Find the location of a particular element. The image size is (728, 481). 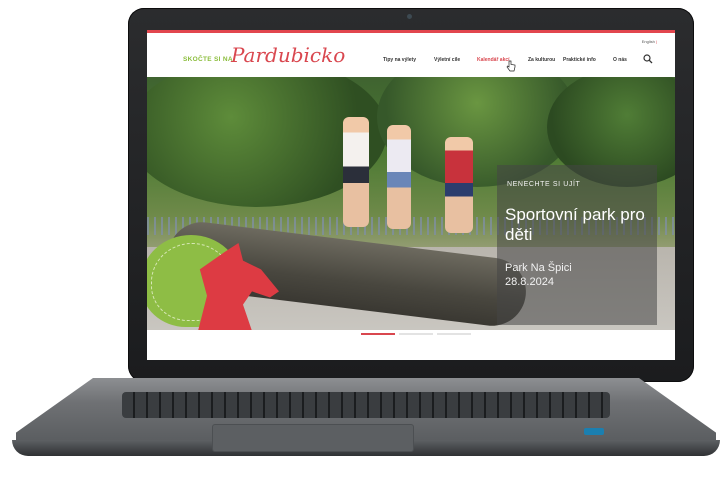

touchpad is located at coordinates (313, 438).